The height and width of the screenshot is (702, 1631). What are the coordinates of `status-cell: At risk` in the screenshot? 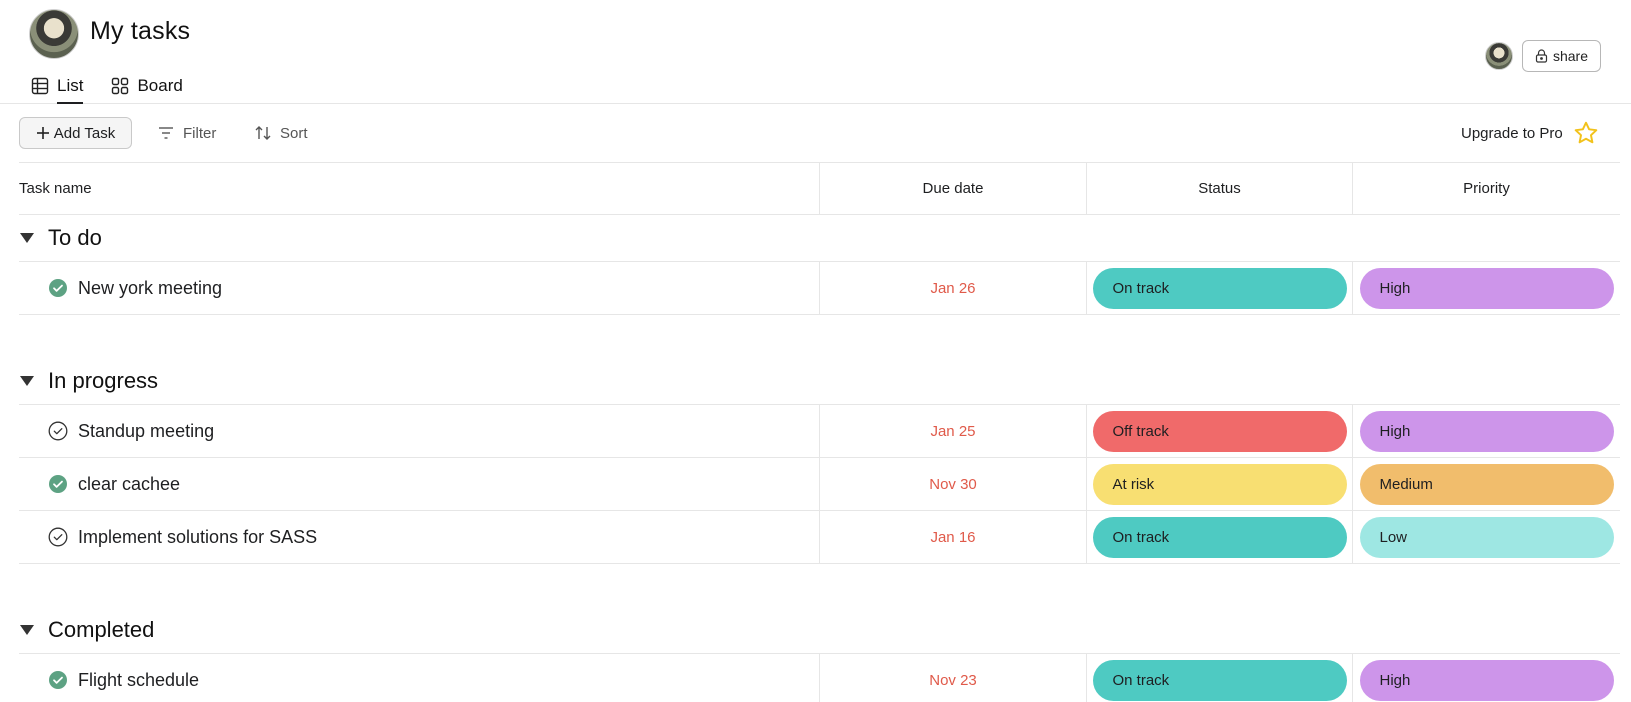 It's located at (1220, 484).